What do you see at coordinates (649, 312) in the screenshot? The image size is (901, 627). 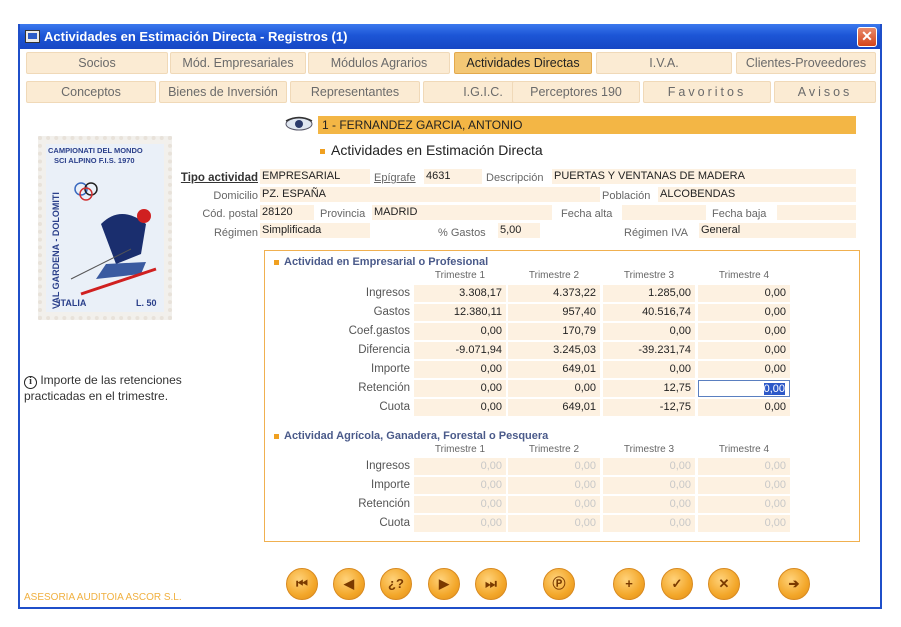 I see `empresarial-value-cell: 40.516,74` at bounding box center [649, 312].